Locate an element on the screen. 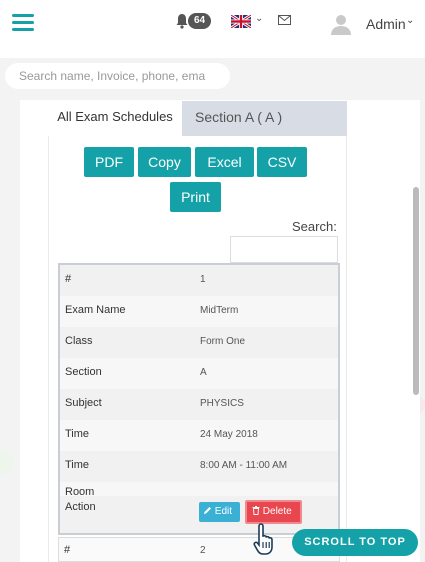  excel-button: Excel is located at coordinates (224, 162).